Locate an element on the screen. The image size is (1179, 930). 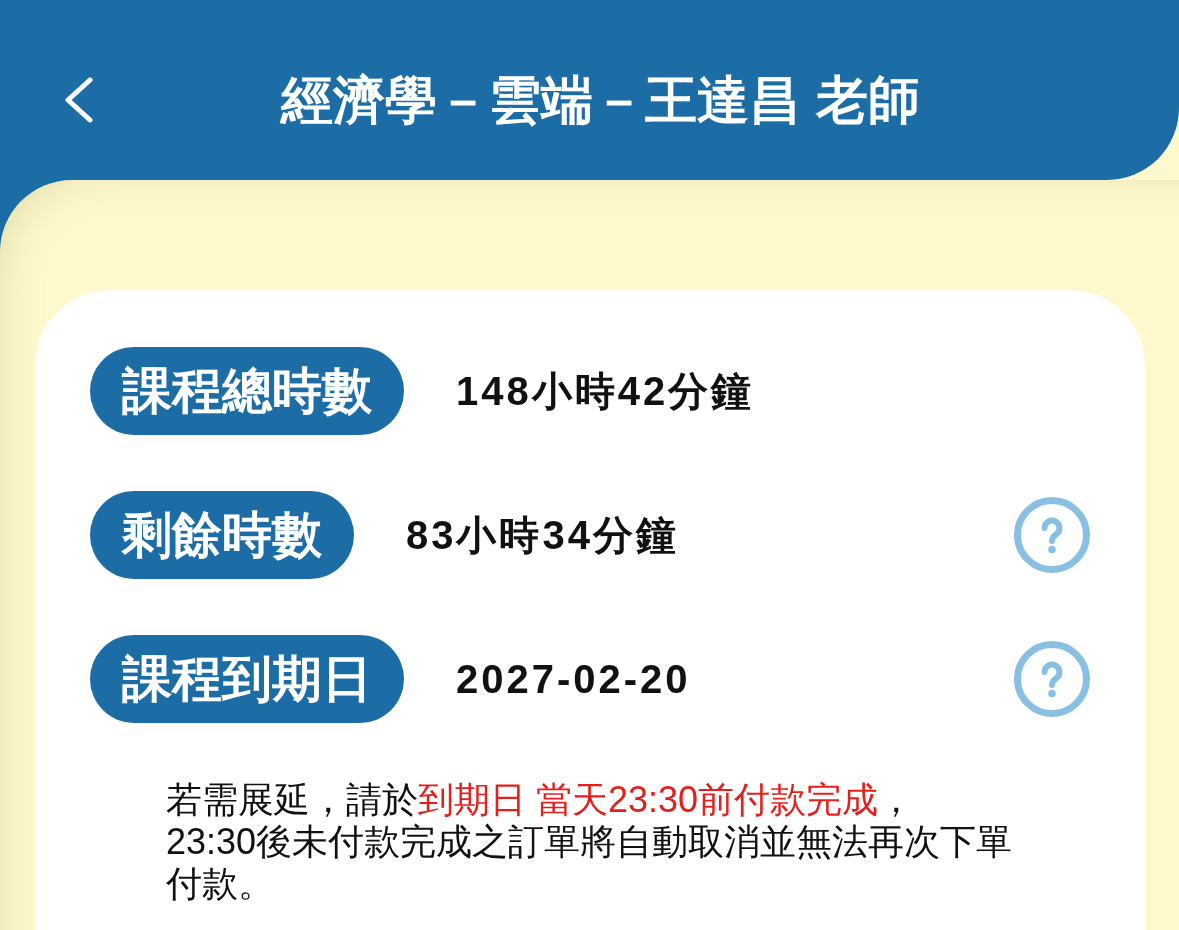
field-value: 148小時42分鐘 is located at coordinates (605, 391).